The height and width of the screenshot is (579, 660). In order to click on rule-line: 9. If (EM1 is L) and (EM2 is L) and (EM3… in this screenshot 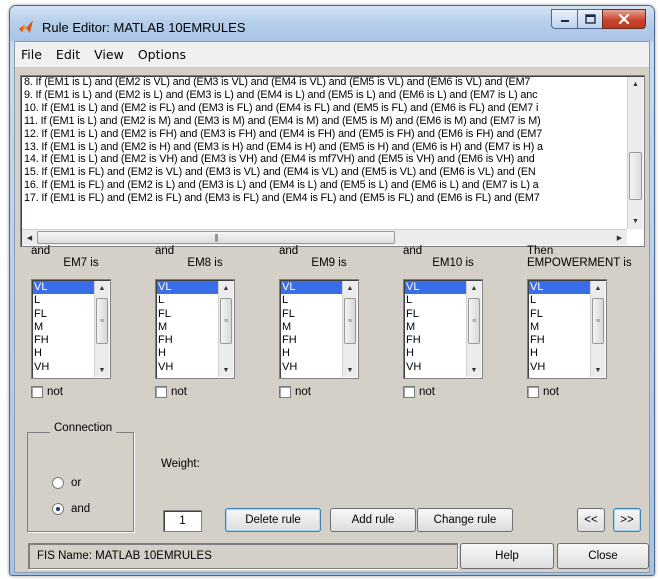, I will do `click(324, 95)`.